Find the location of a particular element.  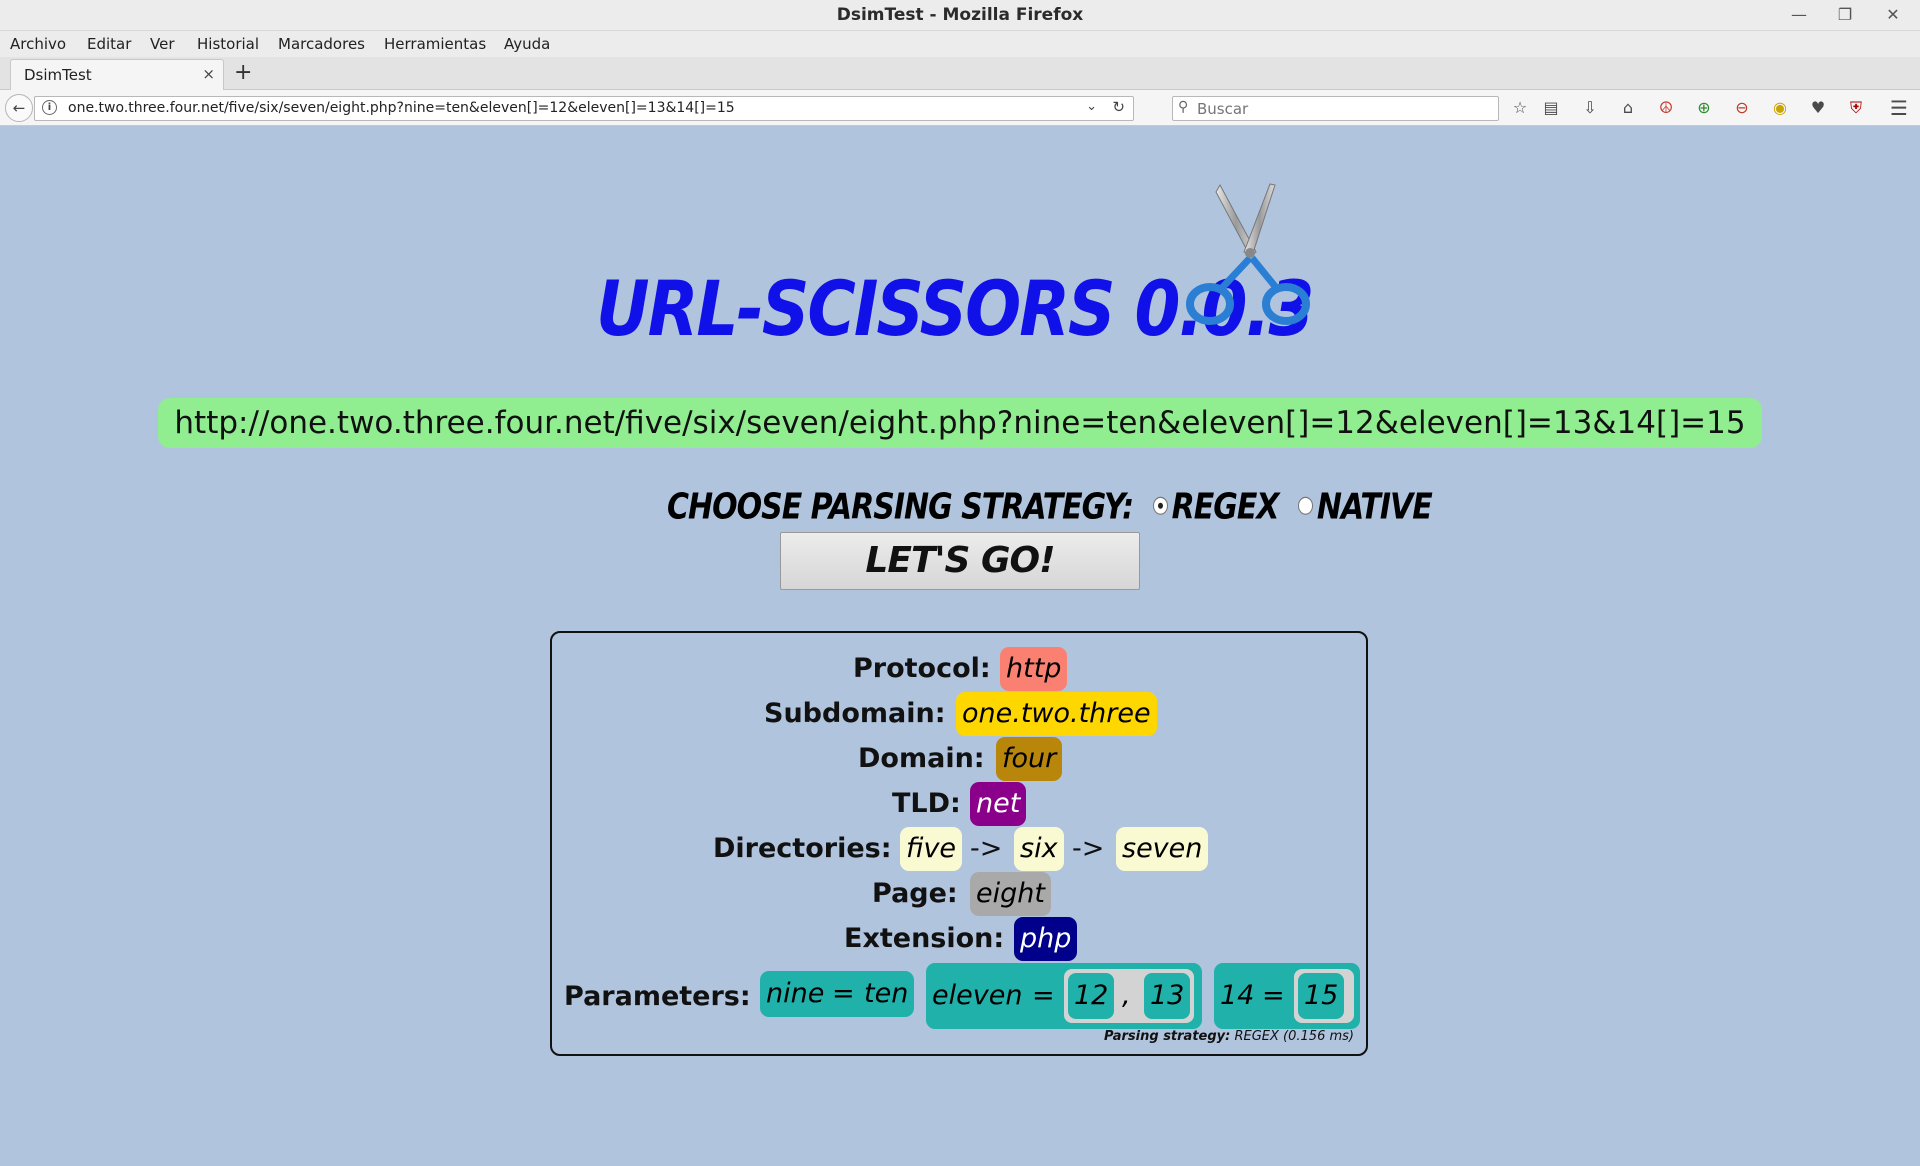

footer-value: REGEX (0.156 ms) is located at coordinates (1294, 1036).